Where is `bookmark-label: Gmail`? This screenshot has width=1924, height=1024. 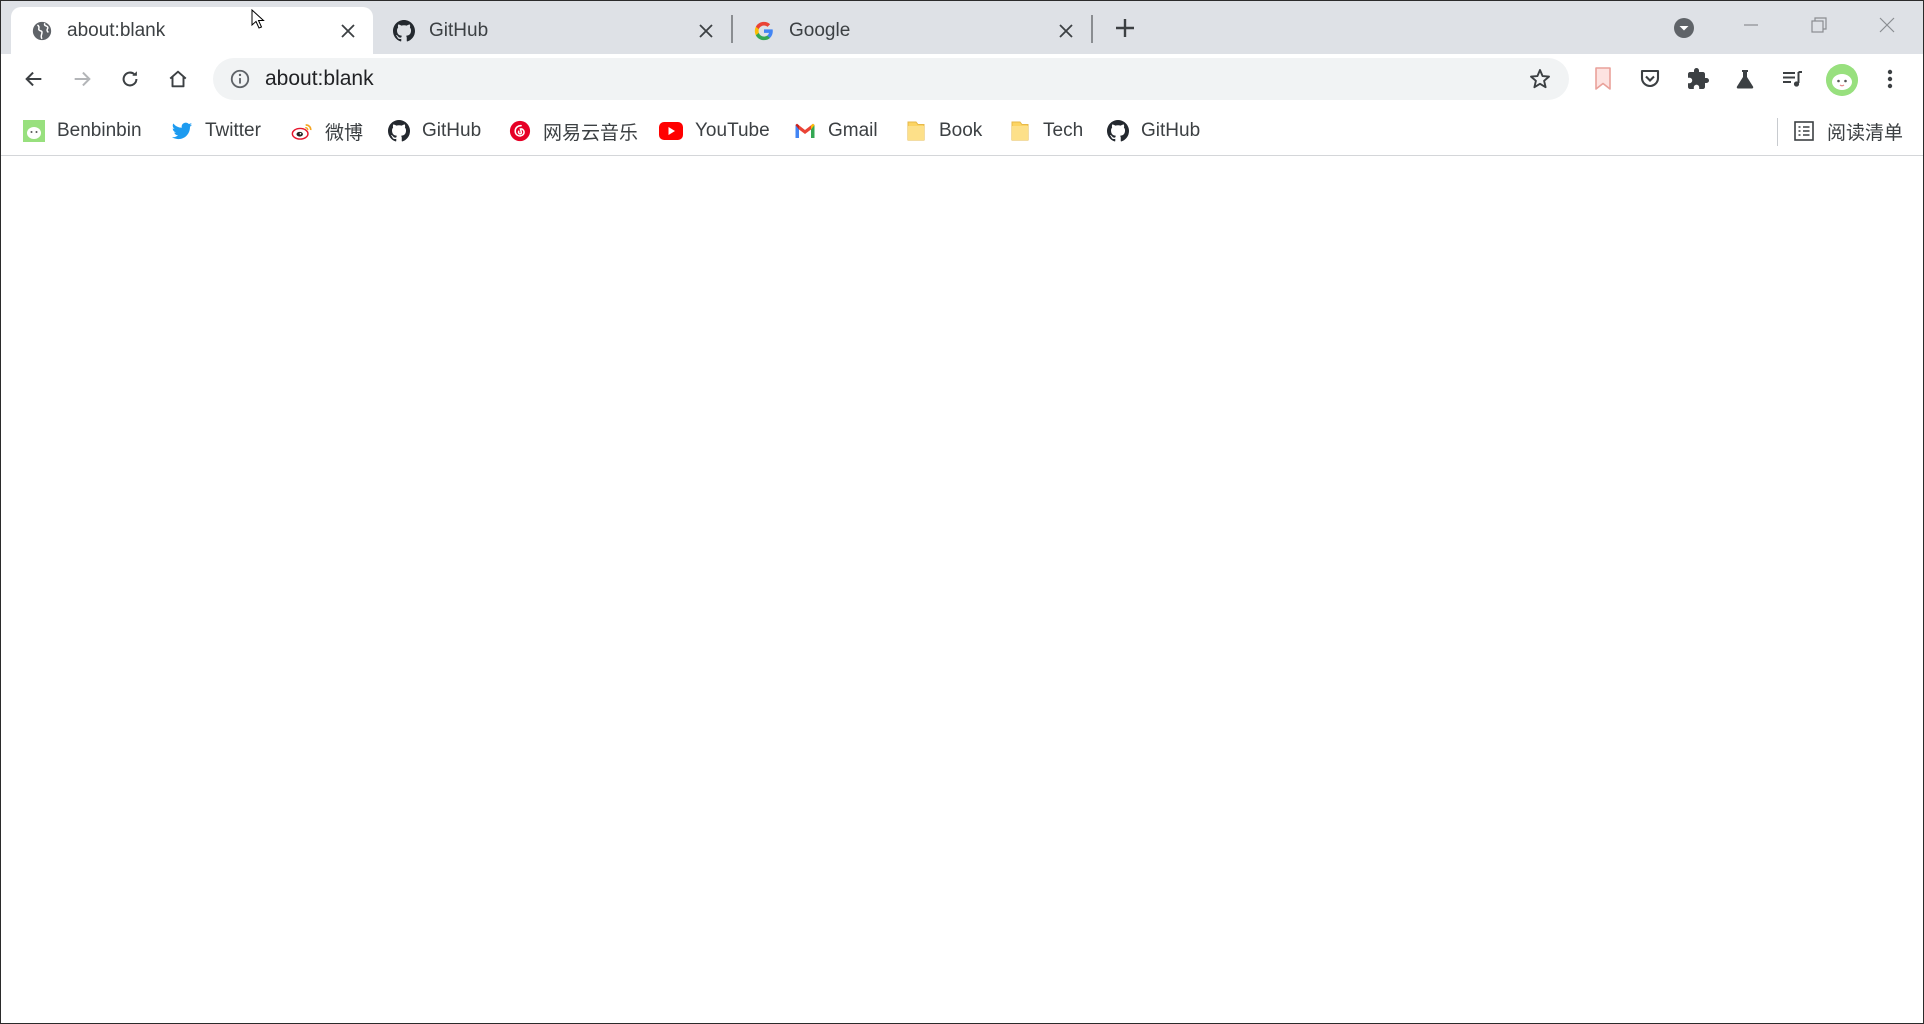 bookmark-label: Gmail is located at coordinates (853, 130).